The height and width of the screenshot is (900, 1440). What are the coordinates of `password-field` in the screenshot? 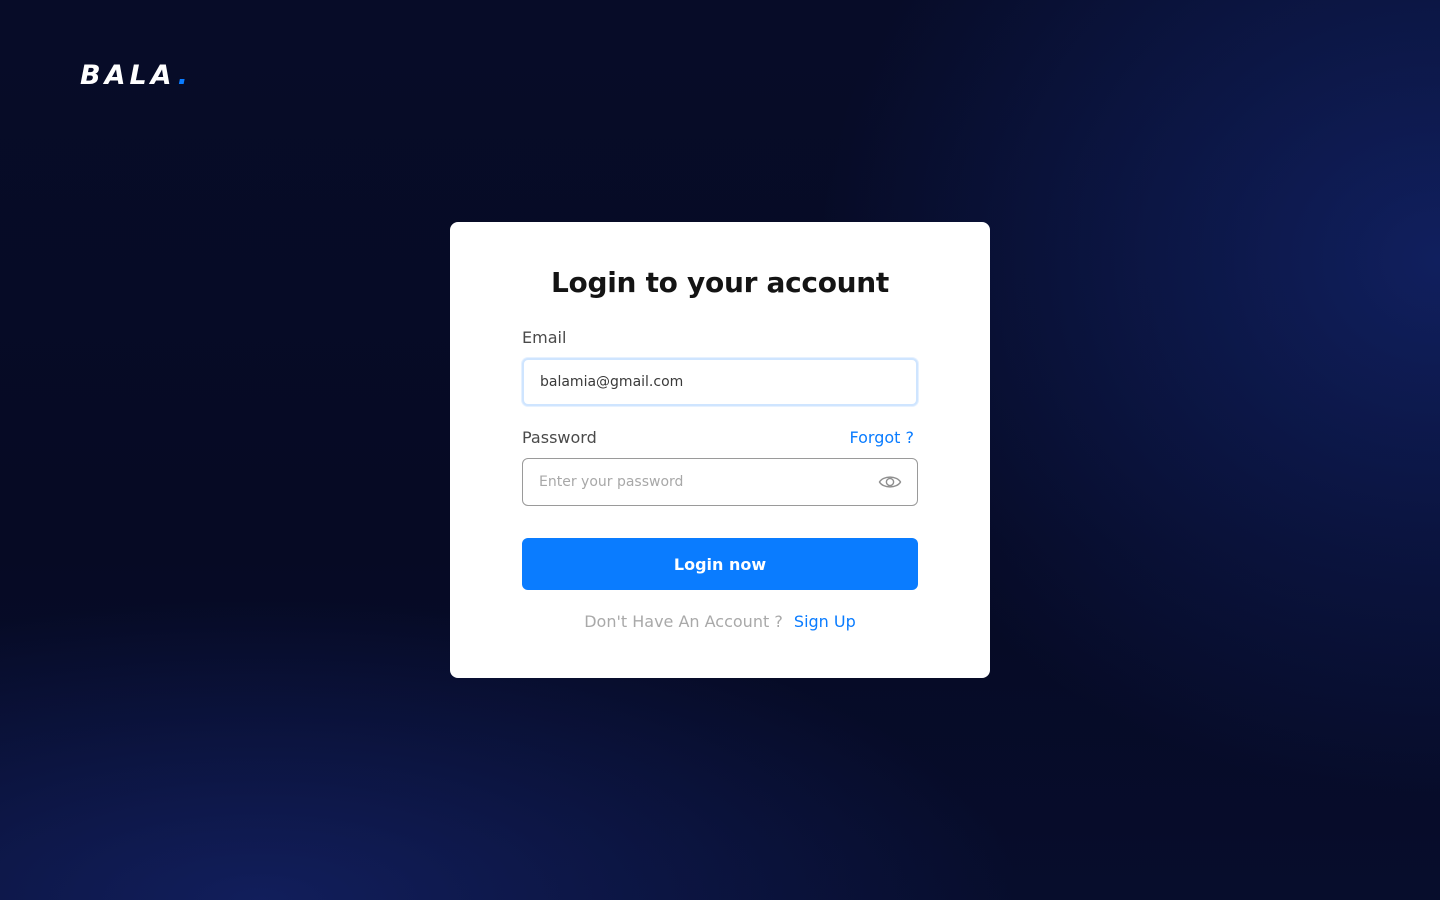 It's located at (720, 482).